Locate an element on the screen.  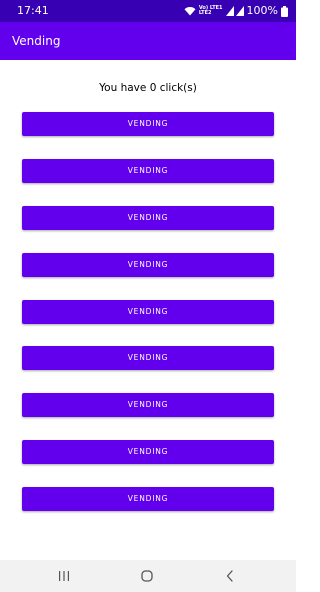
app-bar: Vending is located at coordinates (148, 41).